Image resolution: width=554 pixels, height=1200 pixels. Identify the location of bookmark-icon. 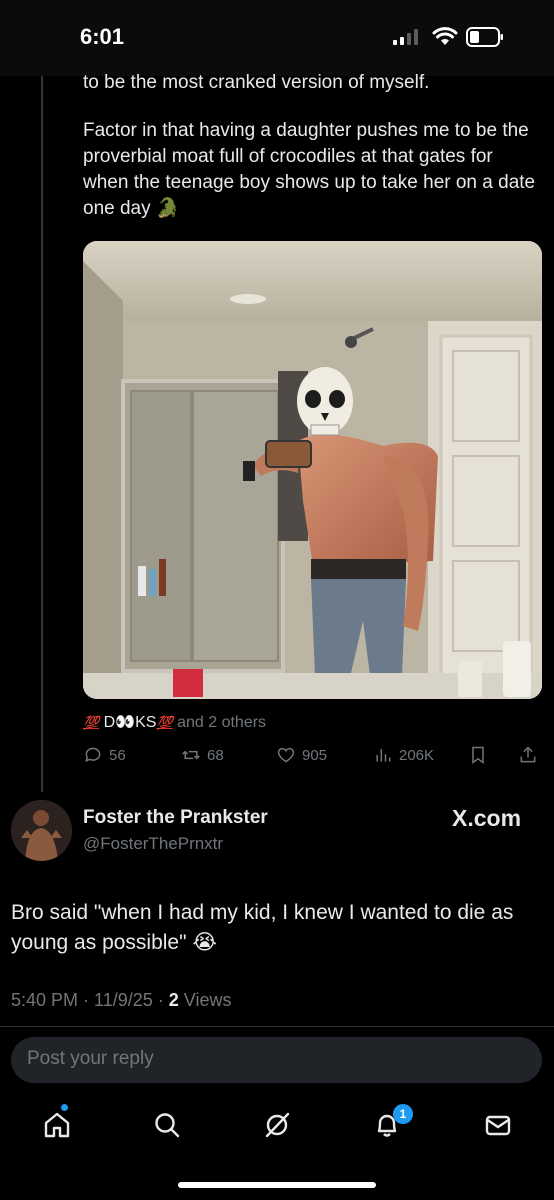
(478, 755).